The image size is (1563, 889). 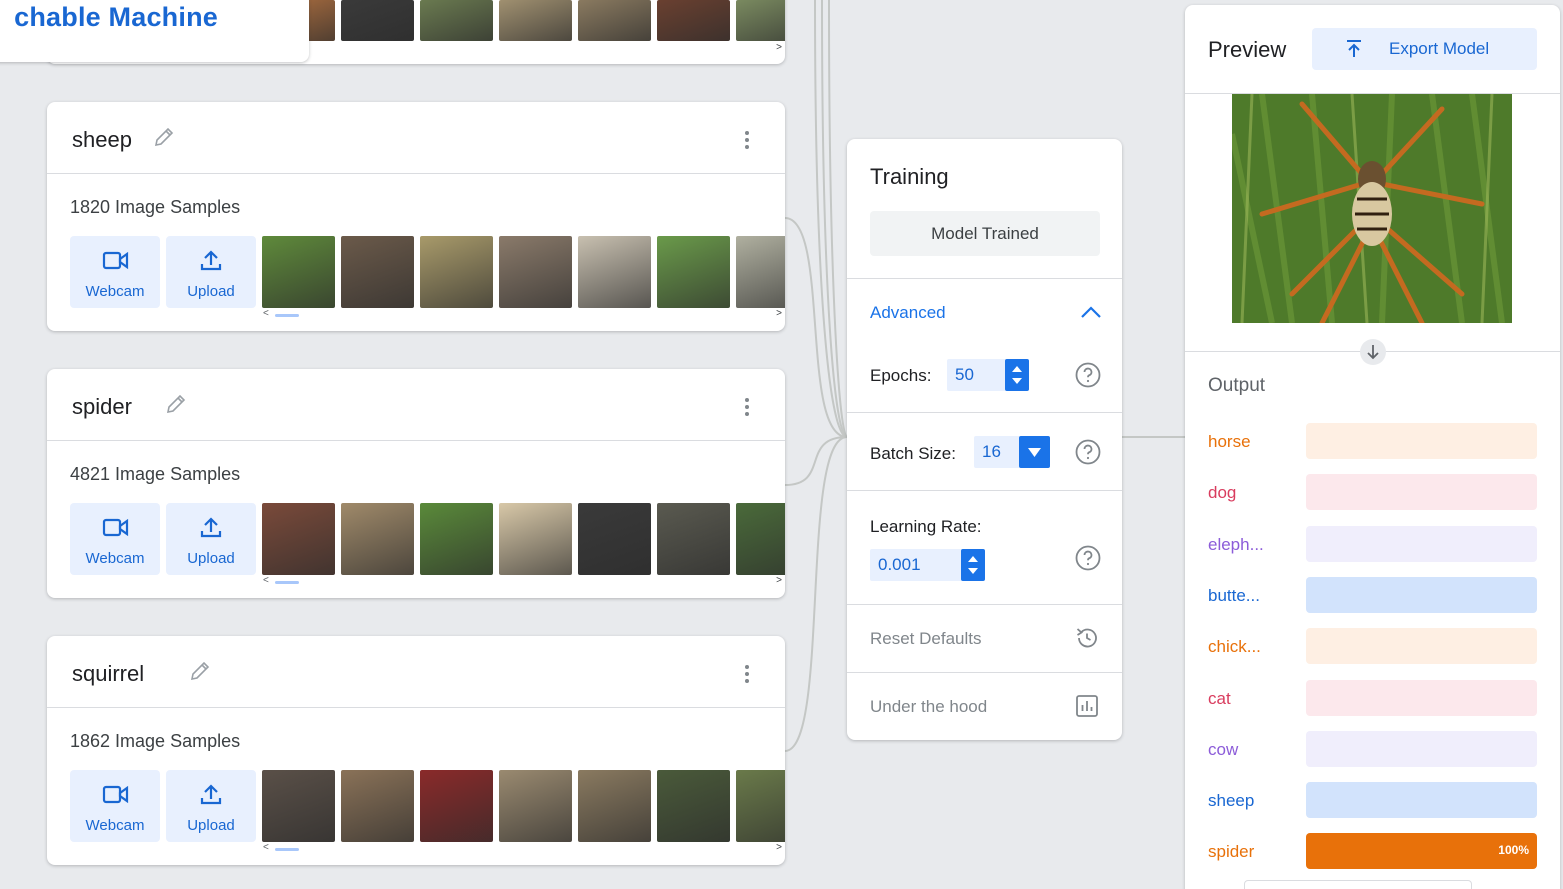 I want to click on advanced-toggle: Advanced, so click(x=908, y=313).